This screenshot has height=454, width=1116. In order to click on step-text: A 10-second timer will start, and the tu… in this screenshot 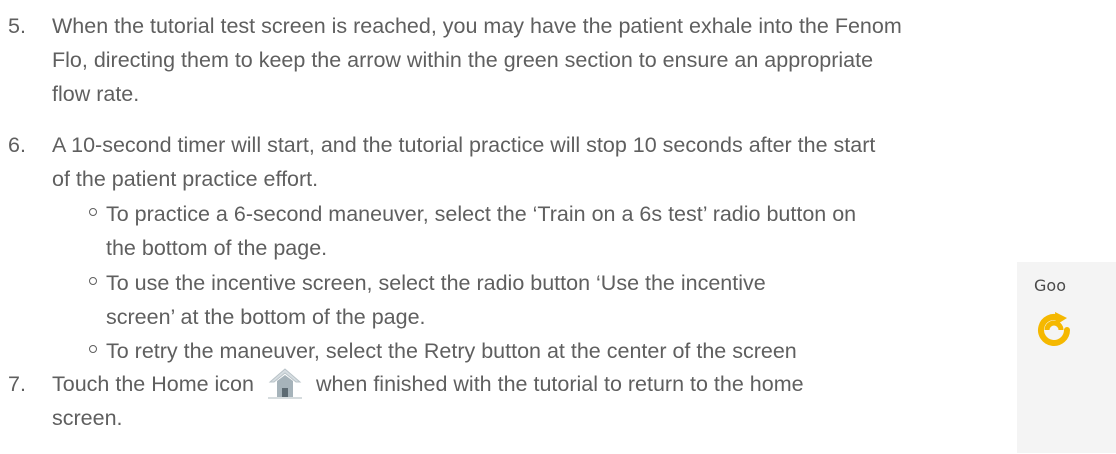, I will do `click(463, 162)`.